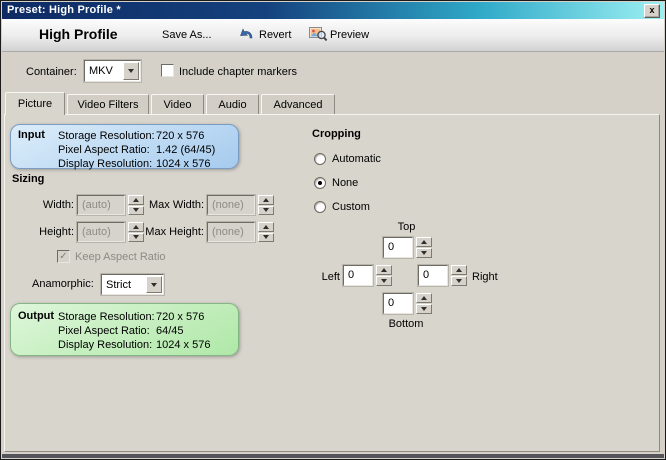 This screenshot has width=666, height=460. I want to click on crop-bottom-input: 0, so click(398, 303).